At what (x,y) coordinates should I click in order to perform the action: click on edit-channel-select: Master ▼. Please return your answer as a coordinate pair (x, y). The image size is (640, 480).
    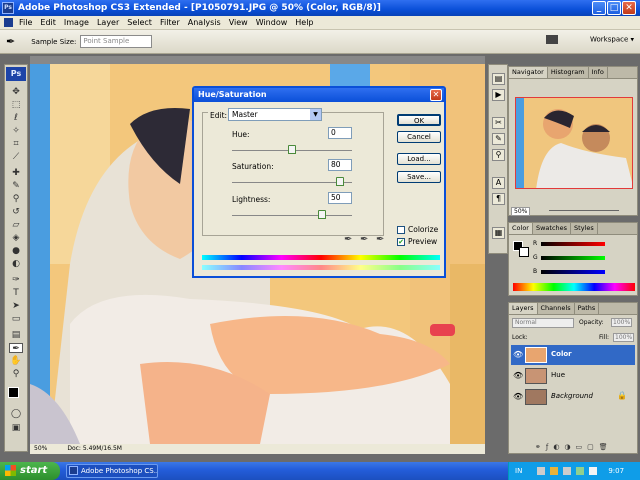
    Looking at the image, I should click on (275, 114).